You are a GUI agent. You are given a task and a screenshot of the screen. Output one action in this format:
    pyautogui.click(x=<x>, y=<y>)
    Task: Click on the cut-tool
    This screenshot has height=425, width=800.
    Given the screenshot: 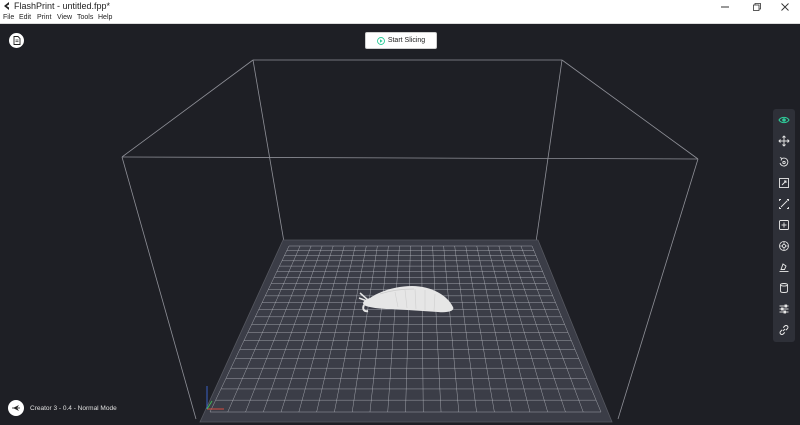 What is the action you would take?
    pyautogui.click(x=784, y=204)
    